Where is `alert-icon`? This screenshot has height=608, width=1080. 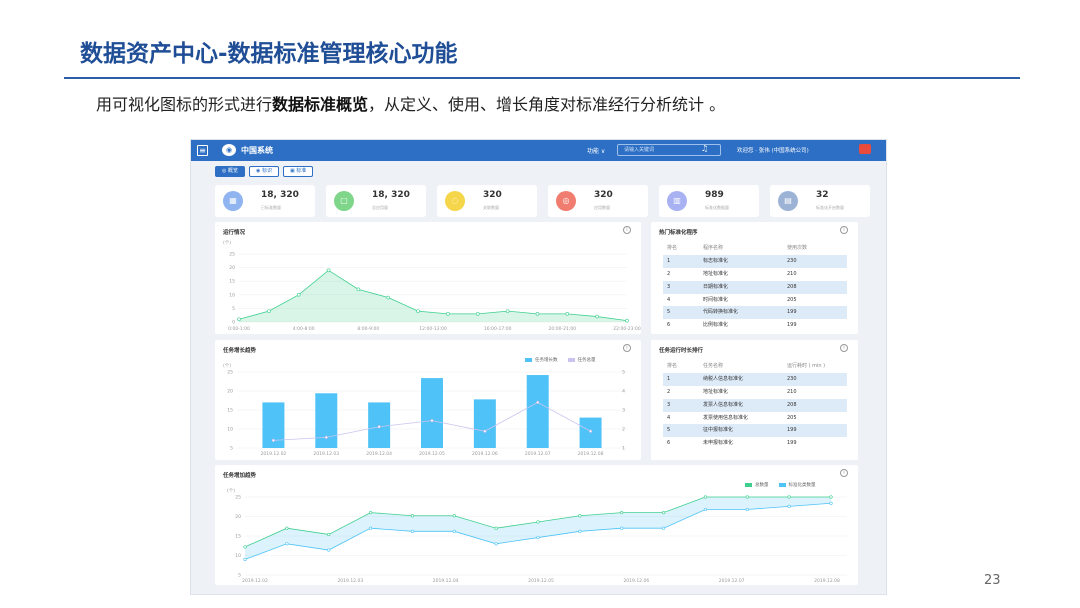
alert-icon is located at coordinates (865, 149).